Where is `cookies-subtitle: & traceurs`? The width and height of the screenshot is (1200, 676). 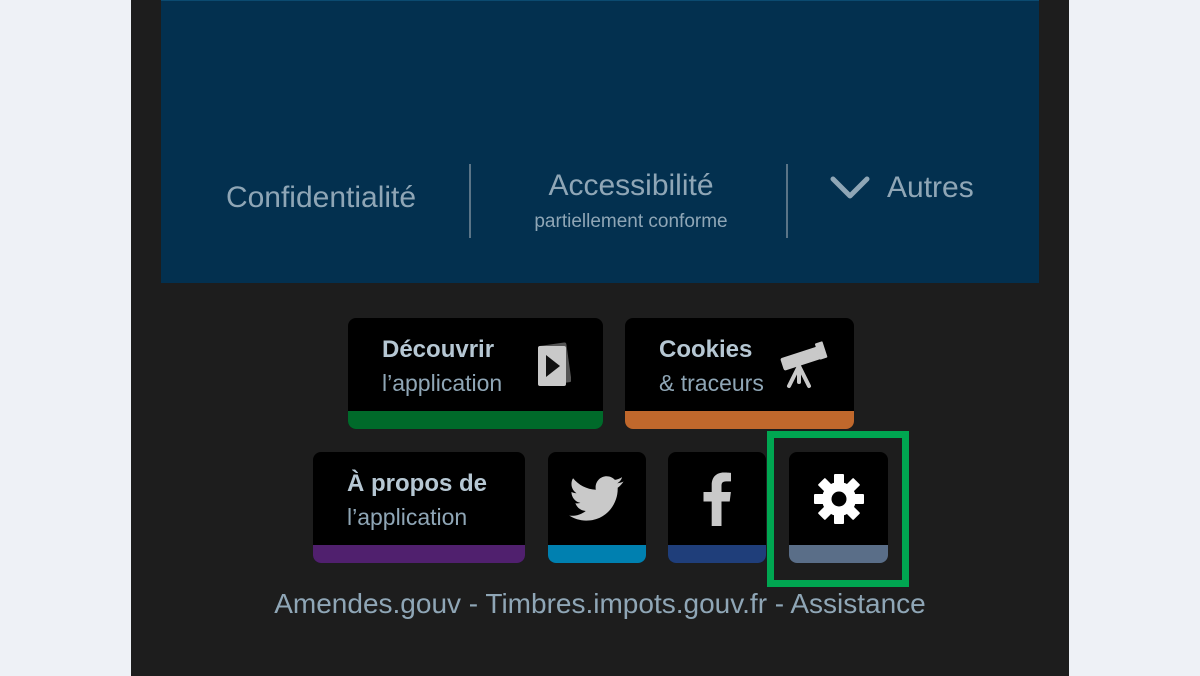
cookies-subtitle: & traceurs is located at coordinates (711, 383).